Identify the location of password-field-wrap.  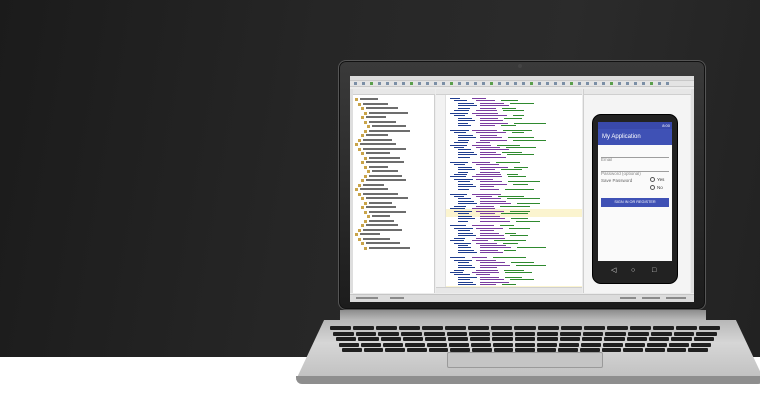
(635, 170).